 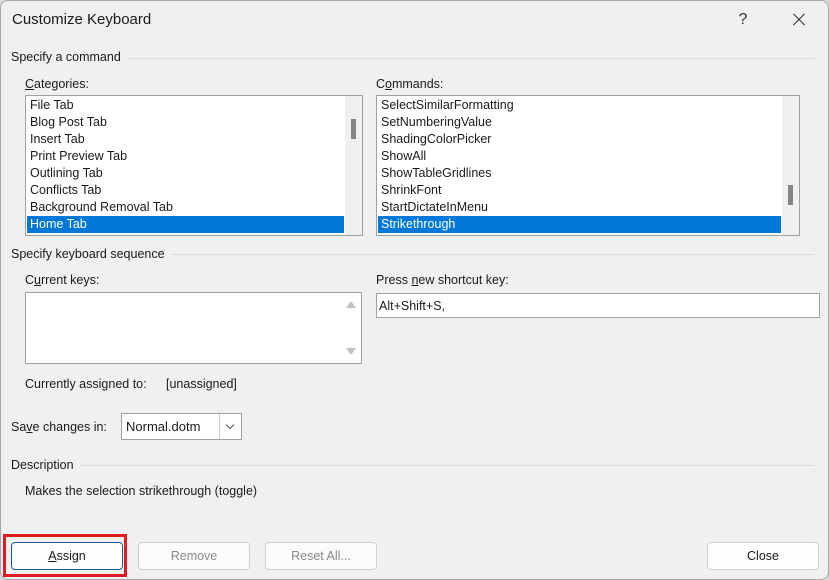 What do you see at coordinates (351, 304) in the screenshot?
I see `scroll-up-arrow-icon` at bounding box center [351, 304].